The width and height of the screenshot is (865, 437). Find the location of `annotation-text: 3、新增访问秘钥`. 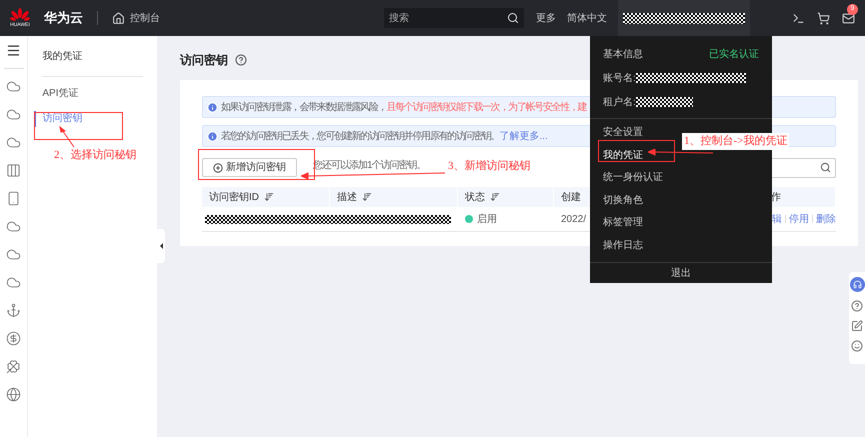

annotation-text: 3、新增访问秘钥 is located at coordinates (489, 166).